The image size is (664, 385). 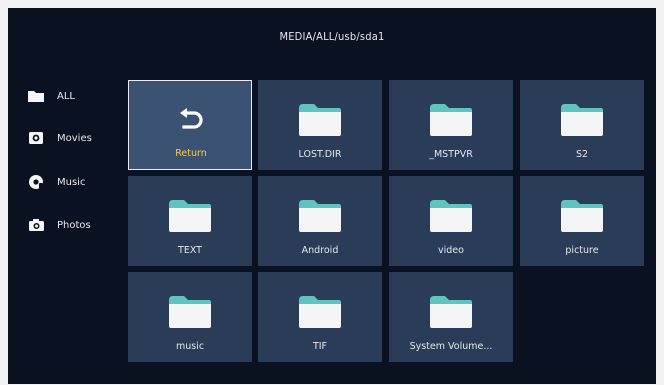 I want to click on tile-label: TEXT, so click(x=190, y=250).